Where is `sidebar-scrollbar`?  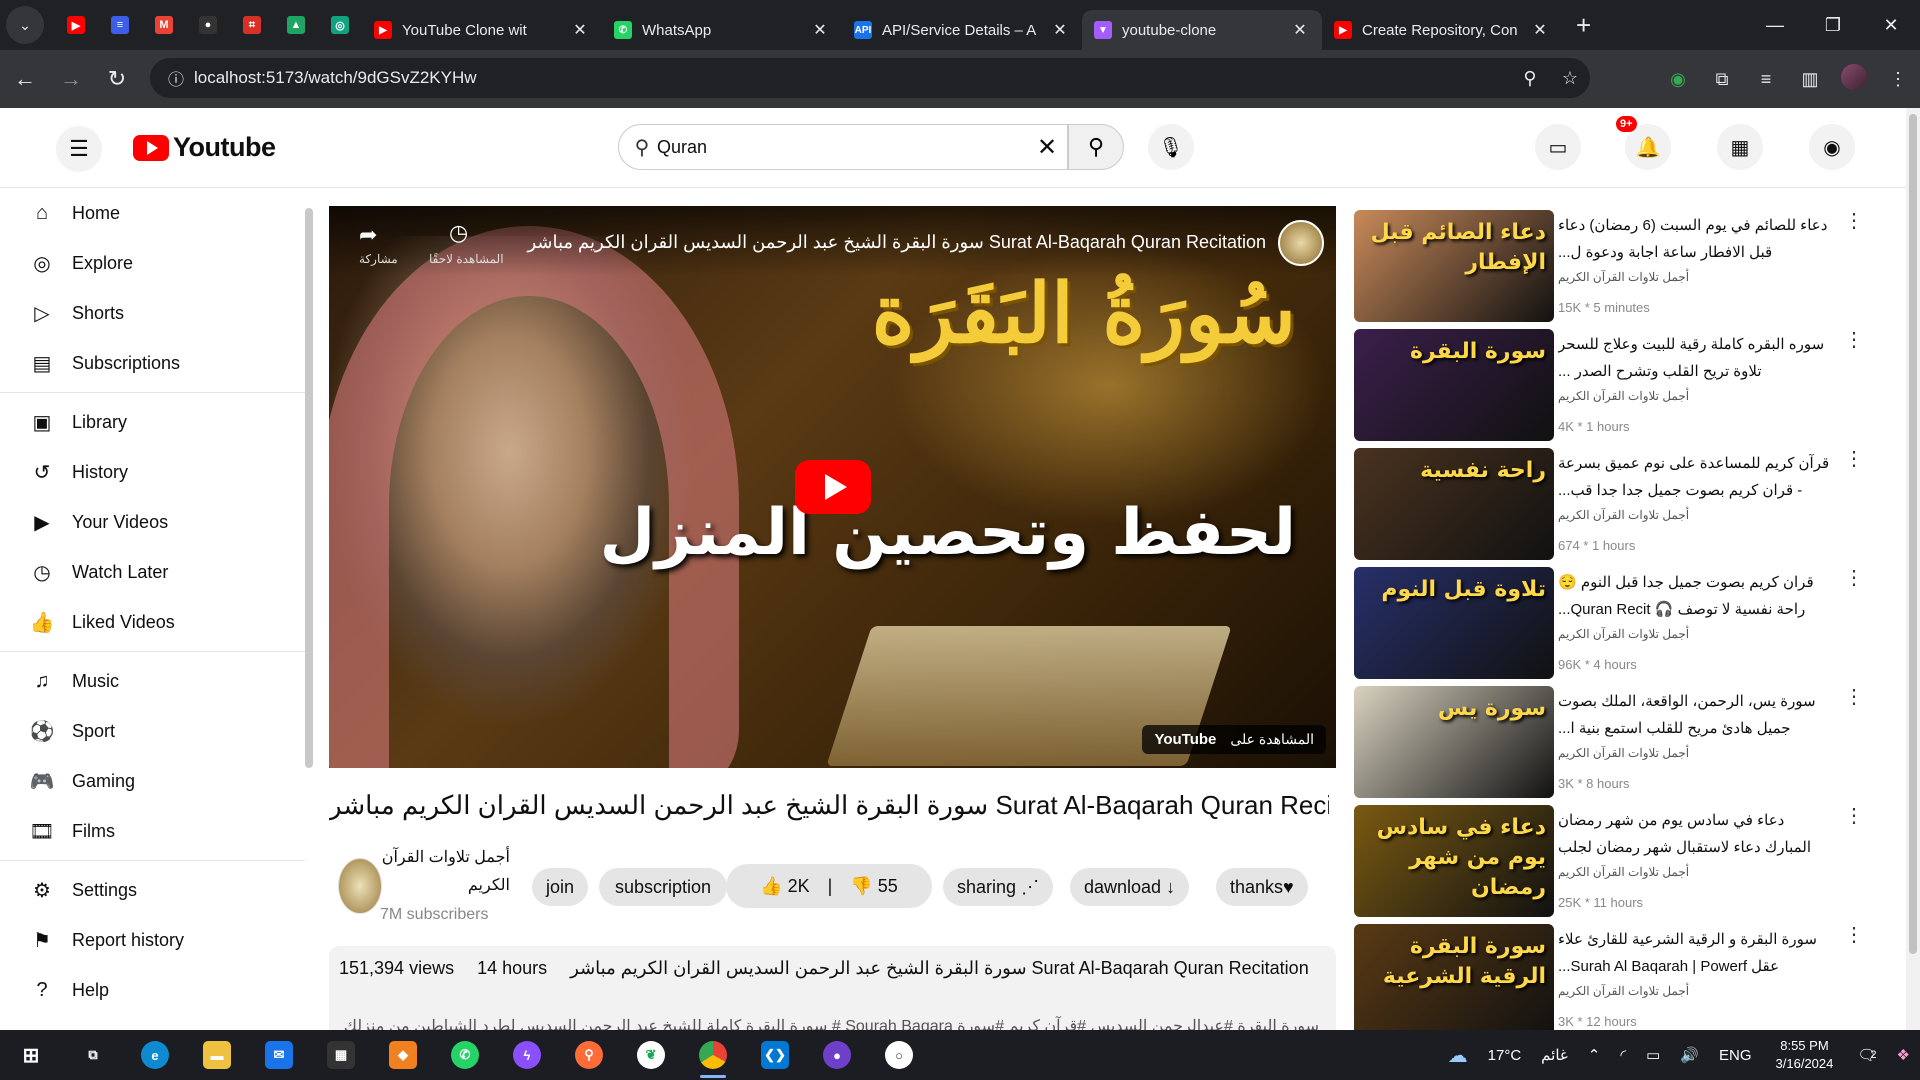
sidebar-scrollbar is located at coordinates (309, 488).